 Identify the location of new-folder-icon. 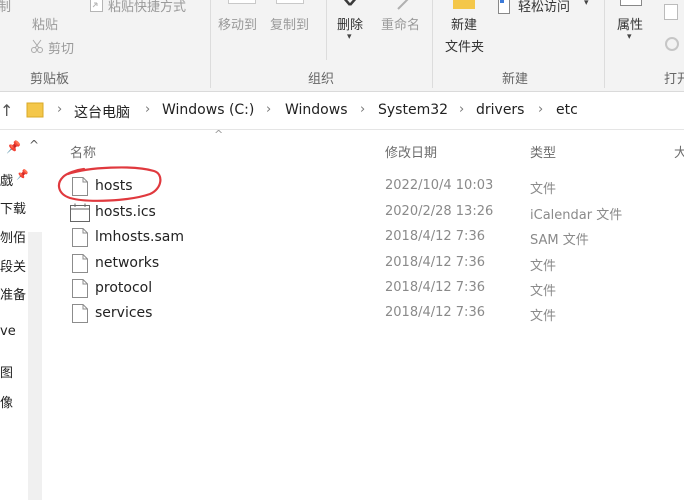
(464, 4).